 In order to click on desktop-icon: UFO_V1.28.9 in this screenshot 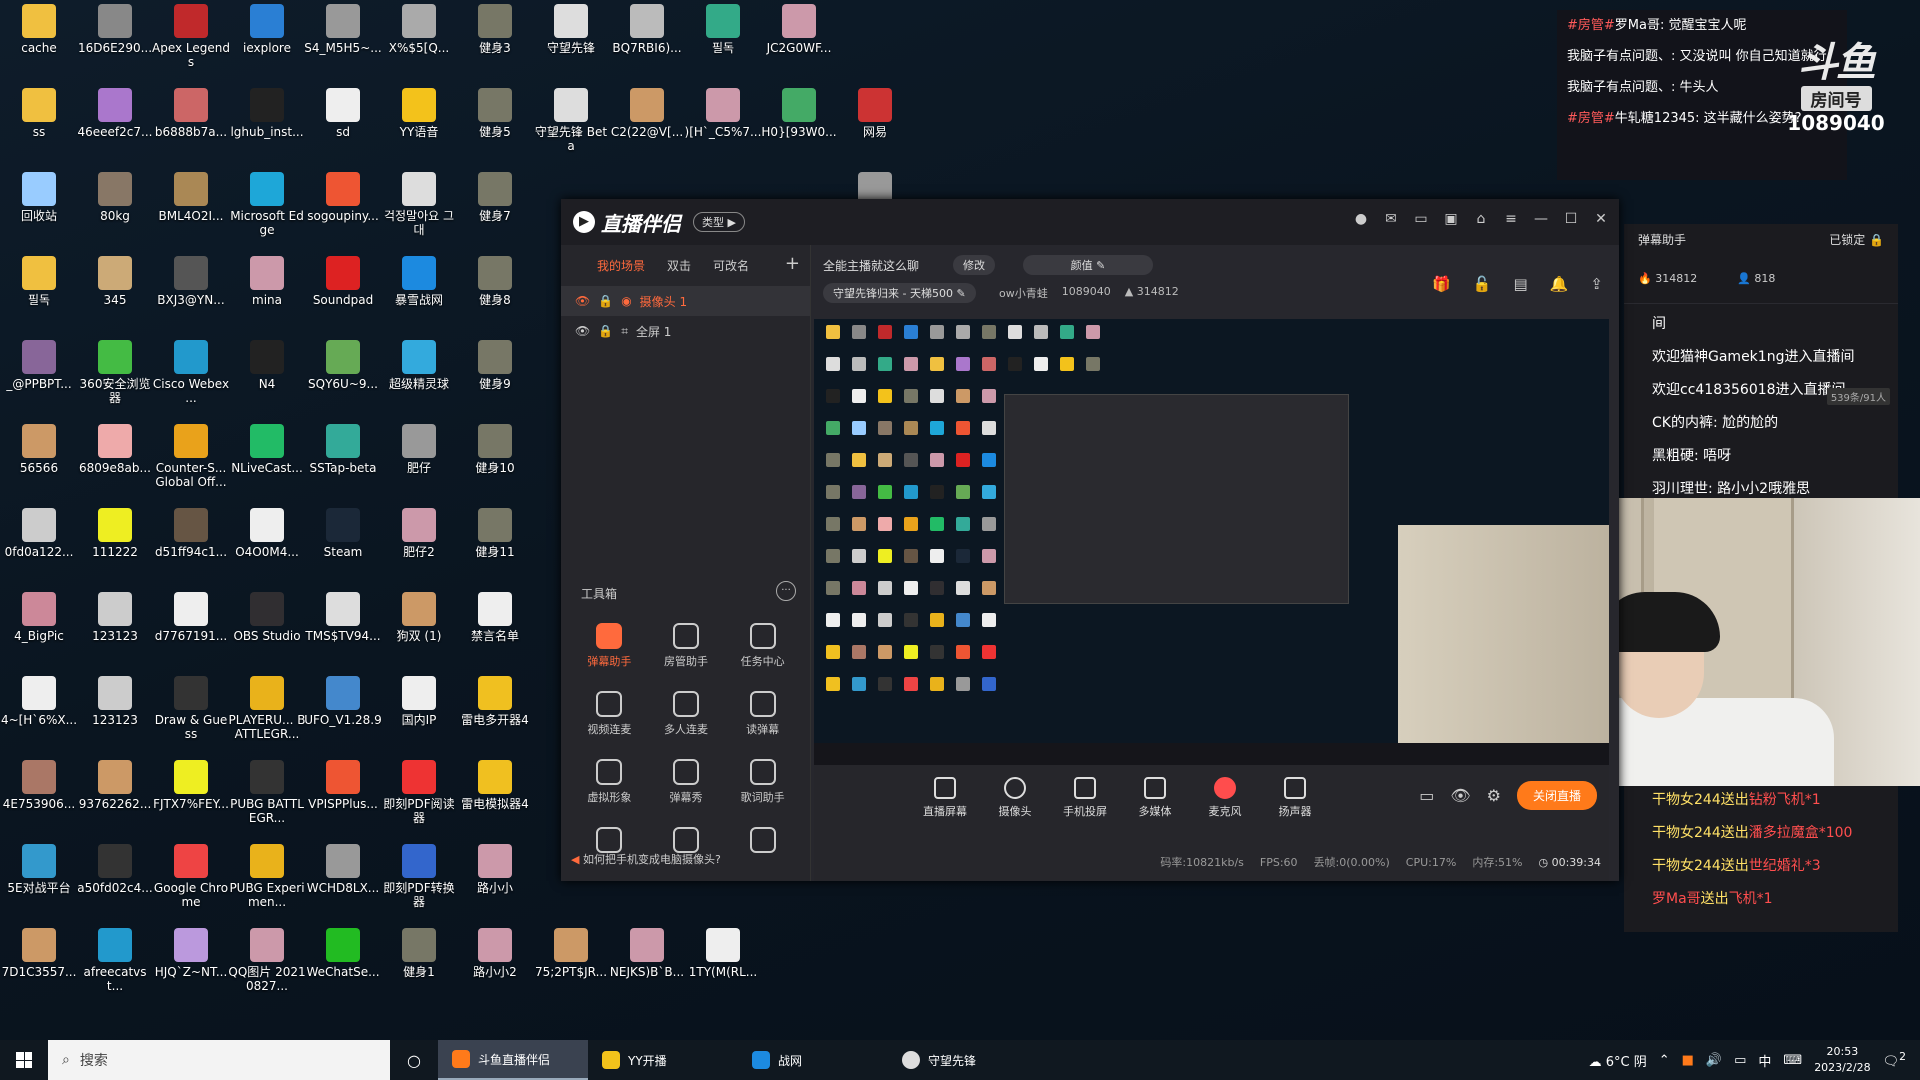, I will do `click(343, 714)`.